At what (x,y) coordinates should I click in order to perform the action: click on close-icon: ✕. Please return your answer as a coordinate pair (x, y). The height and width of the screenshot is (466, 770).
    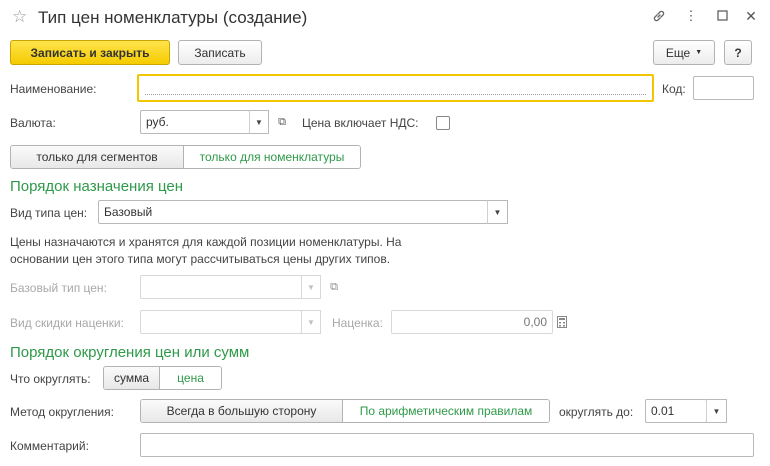
    Looking at the image, I should click on (751, 16).